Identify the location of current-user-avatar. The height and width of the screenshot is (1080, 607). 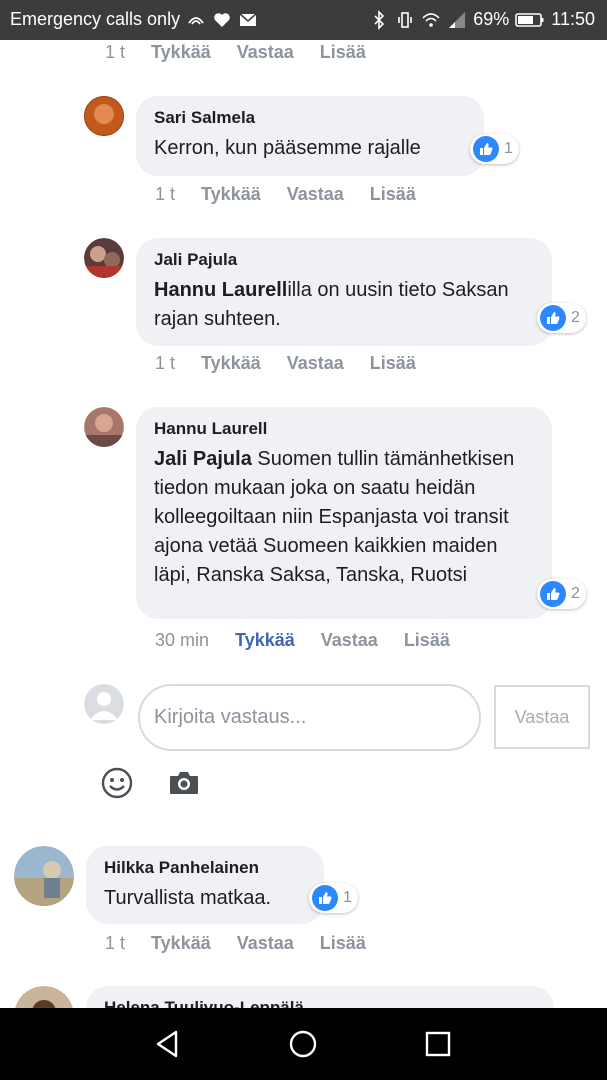
(104, 704).